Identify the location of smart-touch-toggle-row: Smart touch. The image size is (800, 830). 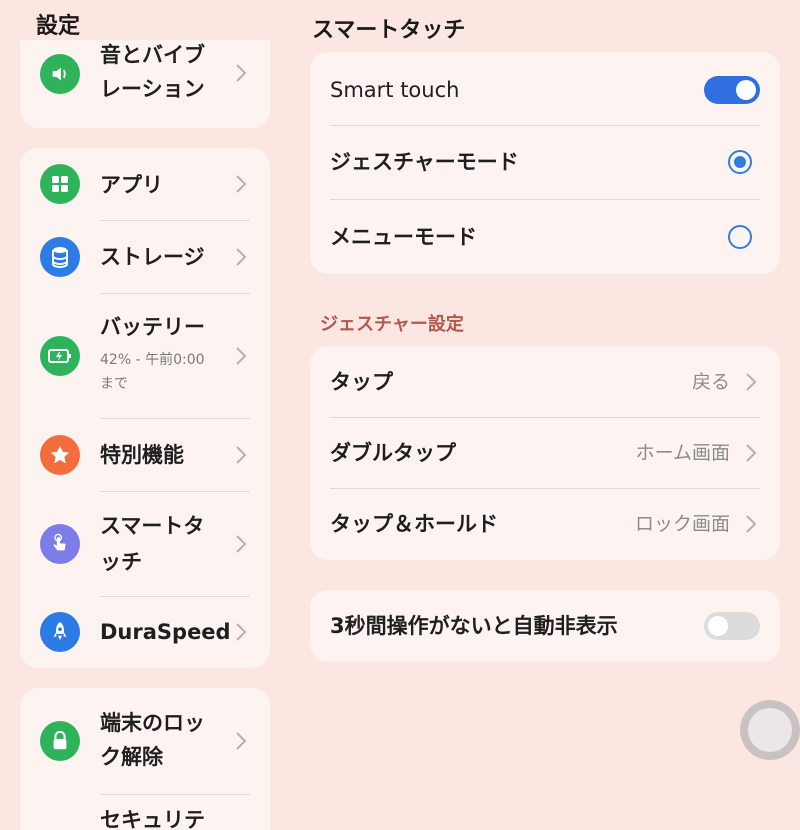
(545, 90).